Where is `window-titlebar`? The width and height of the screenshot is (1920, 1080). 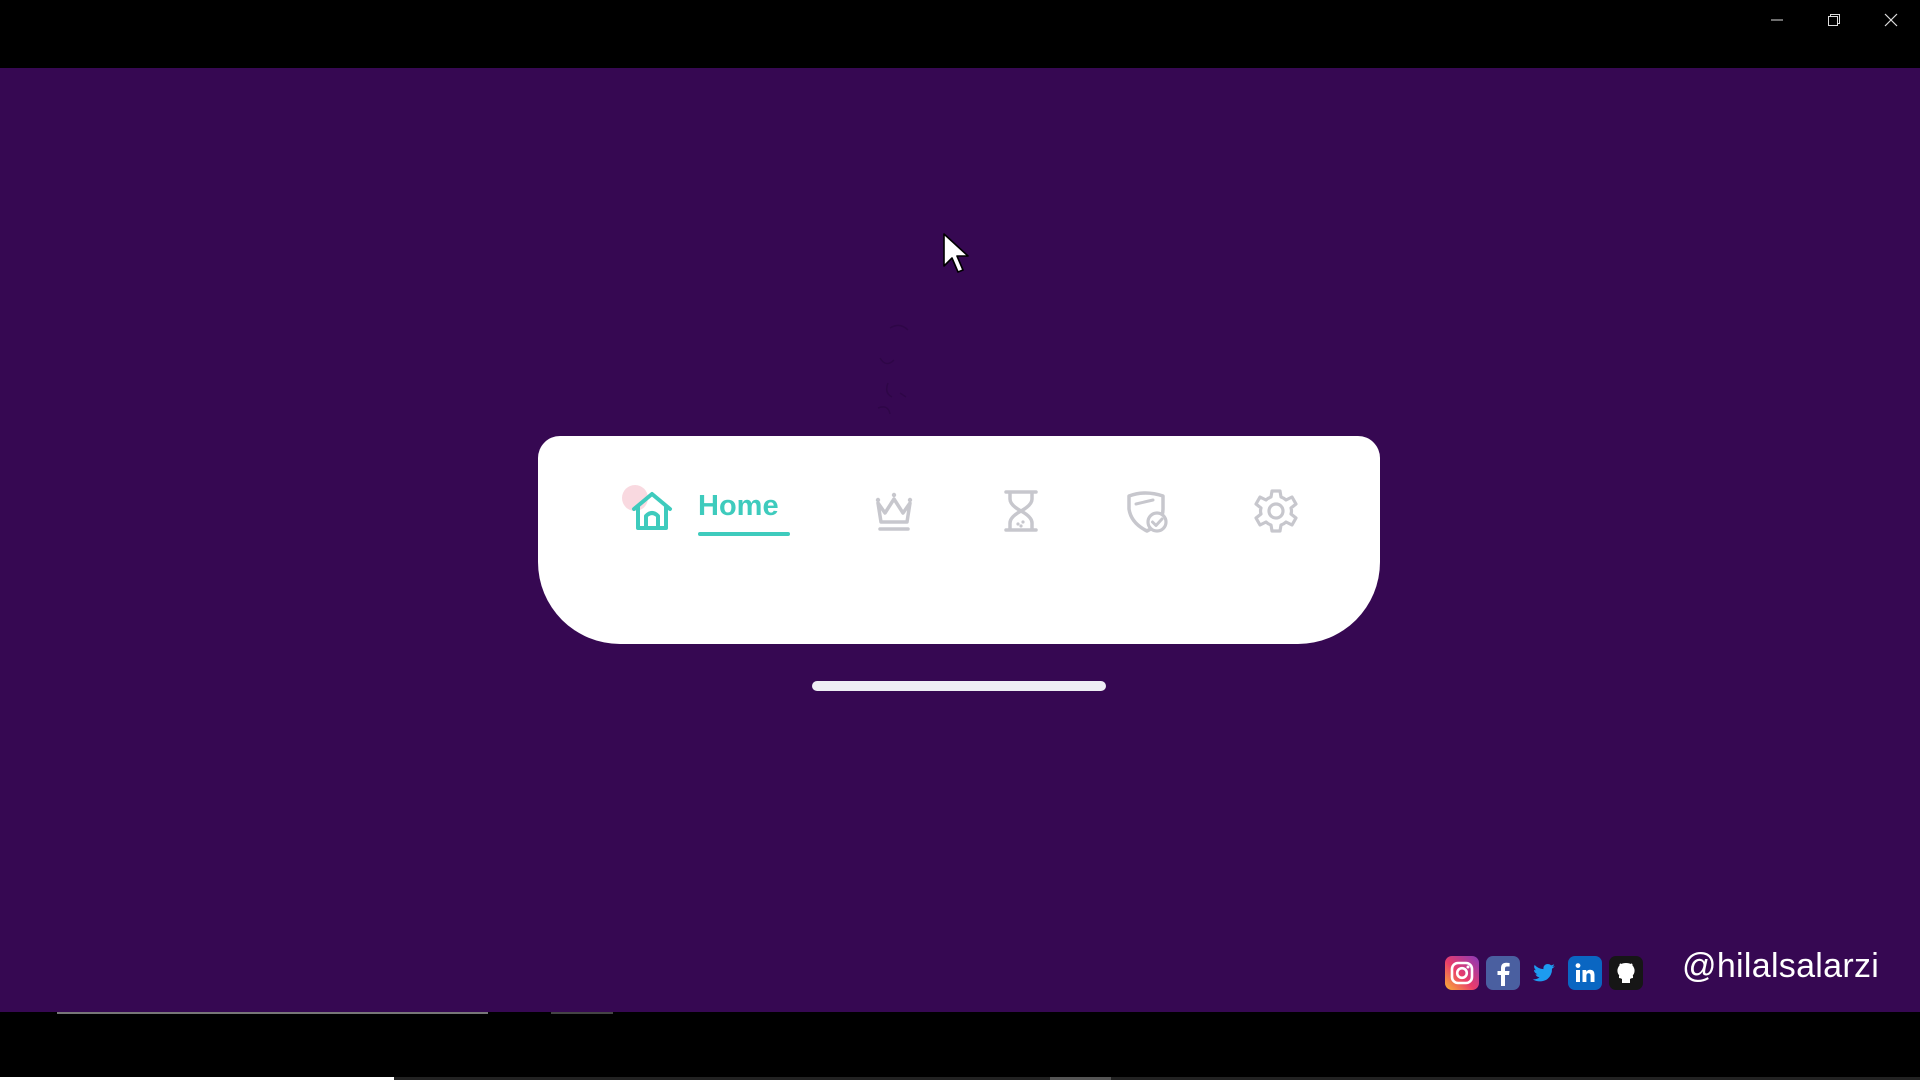
window-titlebar is located at coordinates (960, 34).